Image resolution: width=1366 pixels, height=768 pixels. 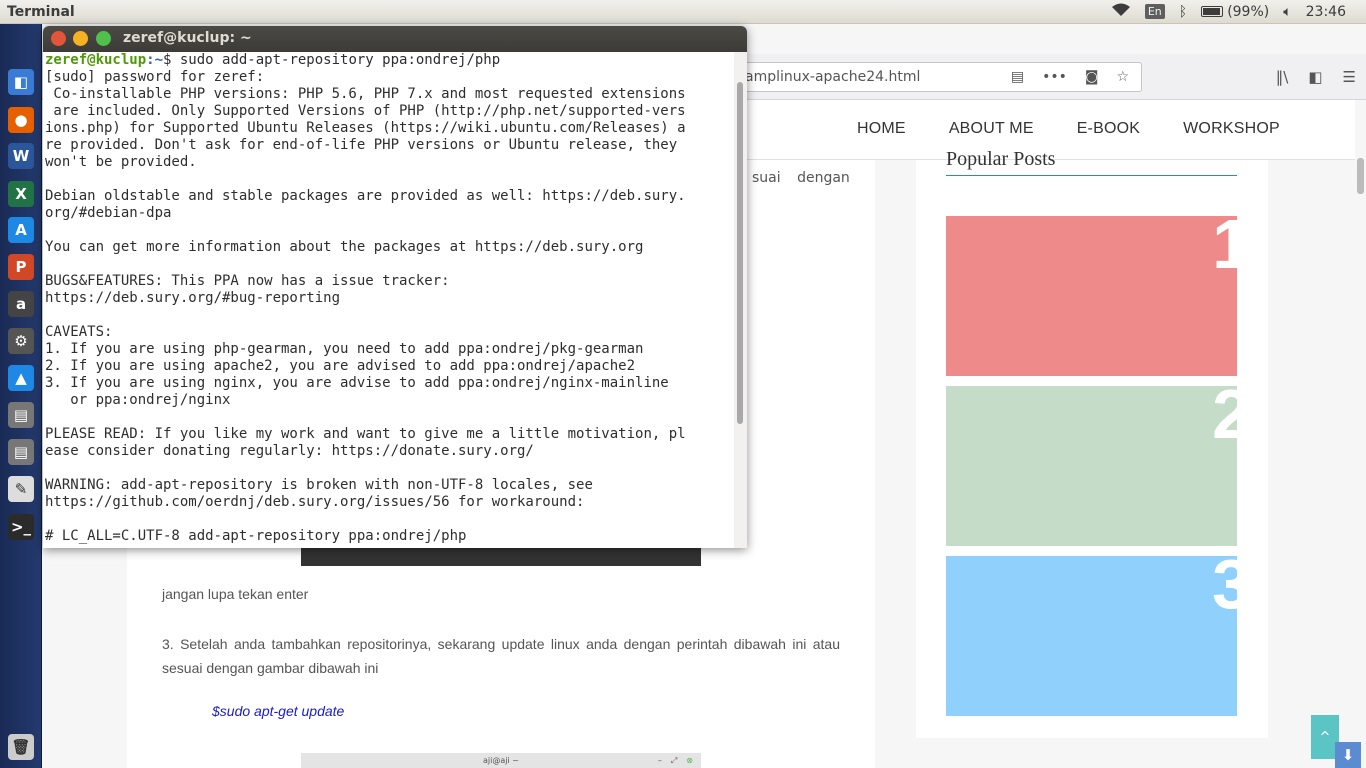 I want to click on battery-level, so click(x=1212, y=11).